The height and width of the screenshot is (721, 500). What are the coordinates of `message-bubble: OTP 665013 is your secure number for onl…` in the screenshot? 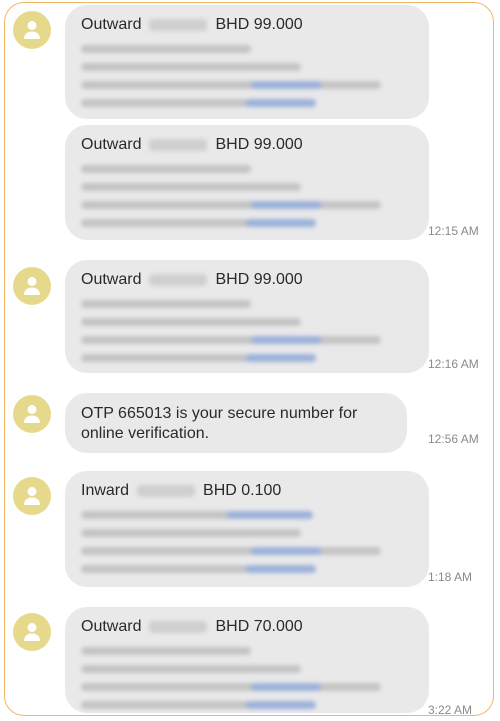 It's located at (236, 423).